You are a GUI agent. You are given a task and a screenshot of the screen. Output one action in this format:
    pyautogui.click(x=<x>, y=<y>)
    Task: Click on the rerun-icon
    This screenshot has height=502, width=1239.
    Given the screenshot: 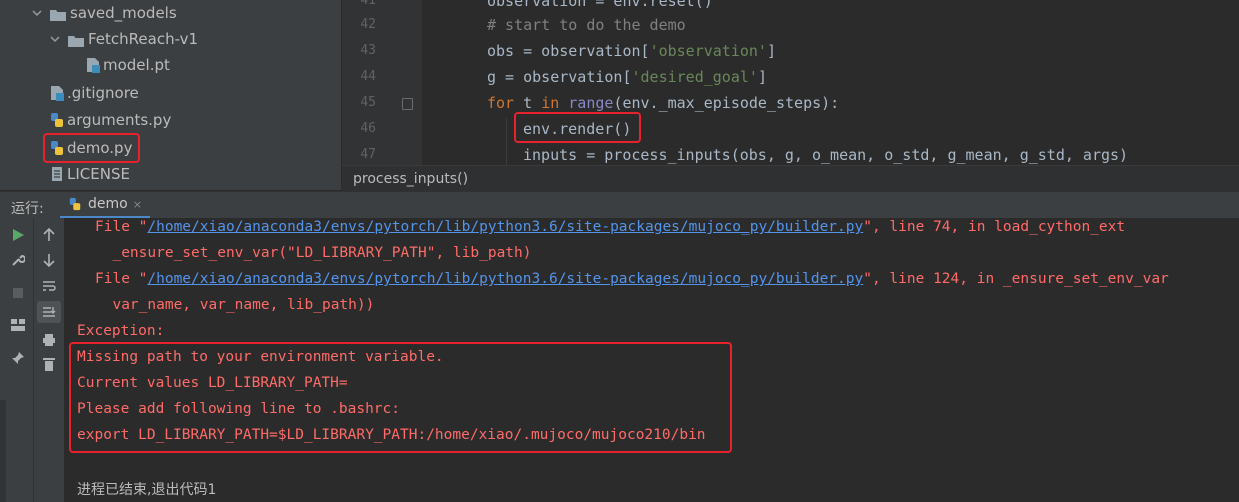 What is the action you would take?
    pyautogui.click(x=18, y=235)
    